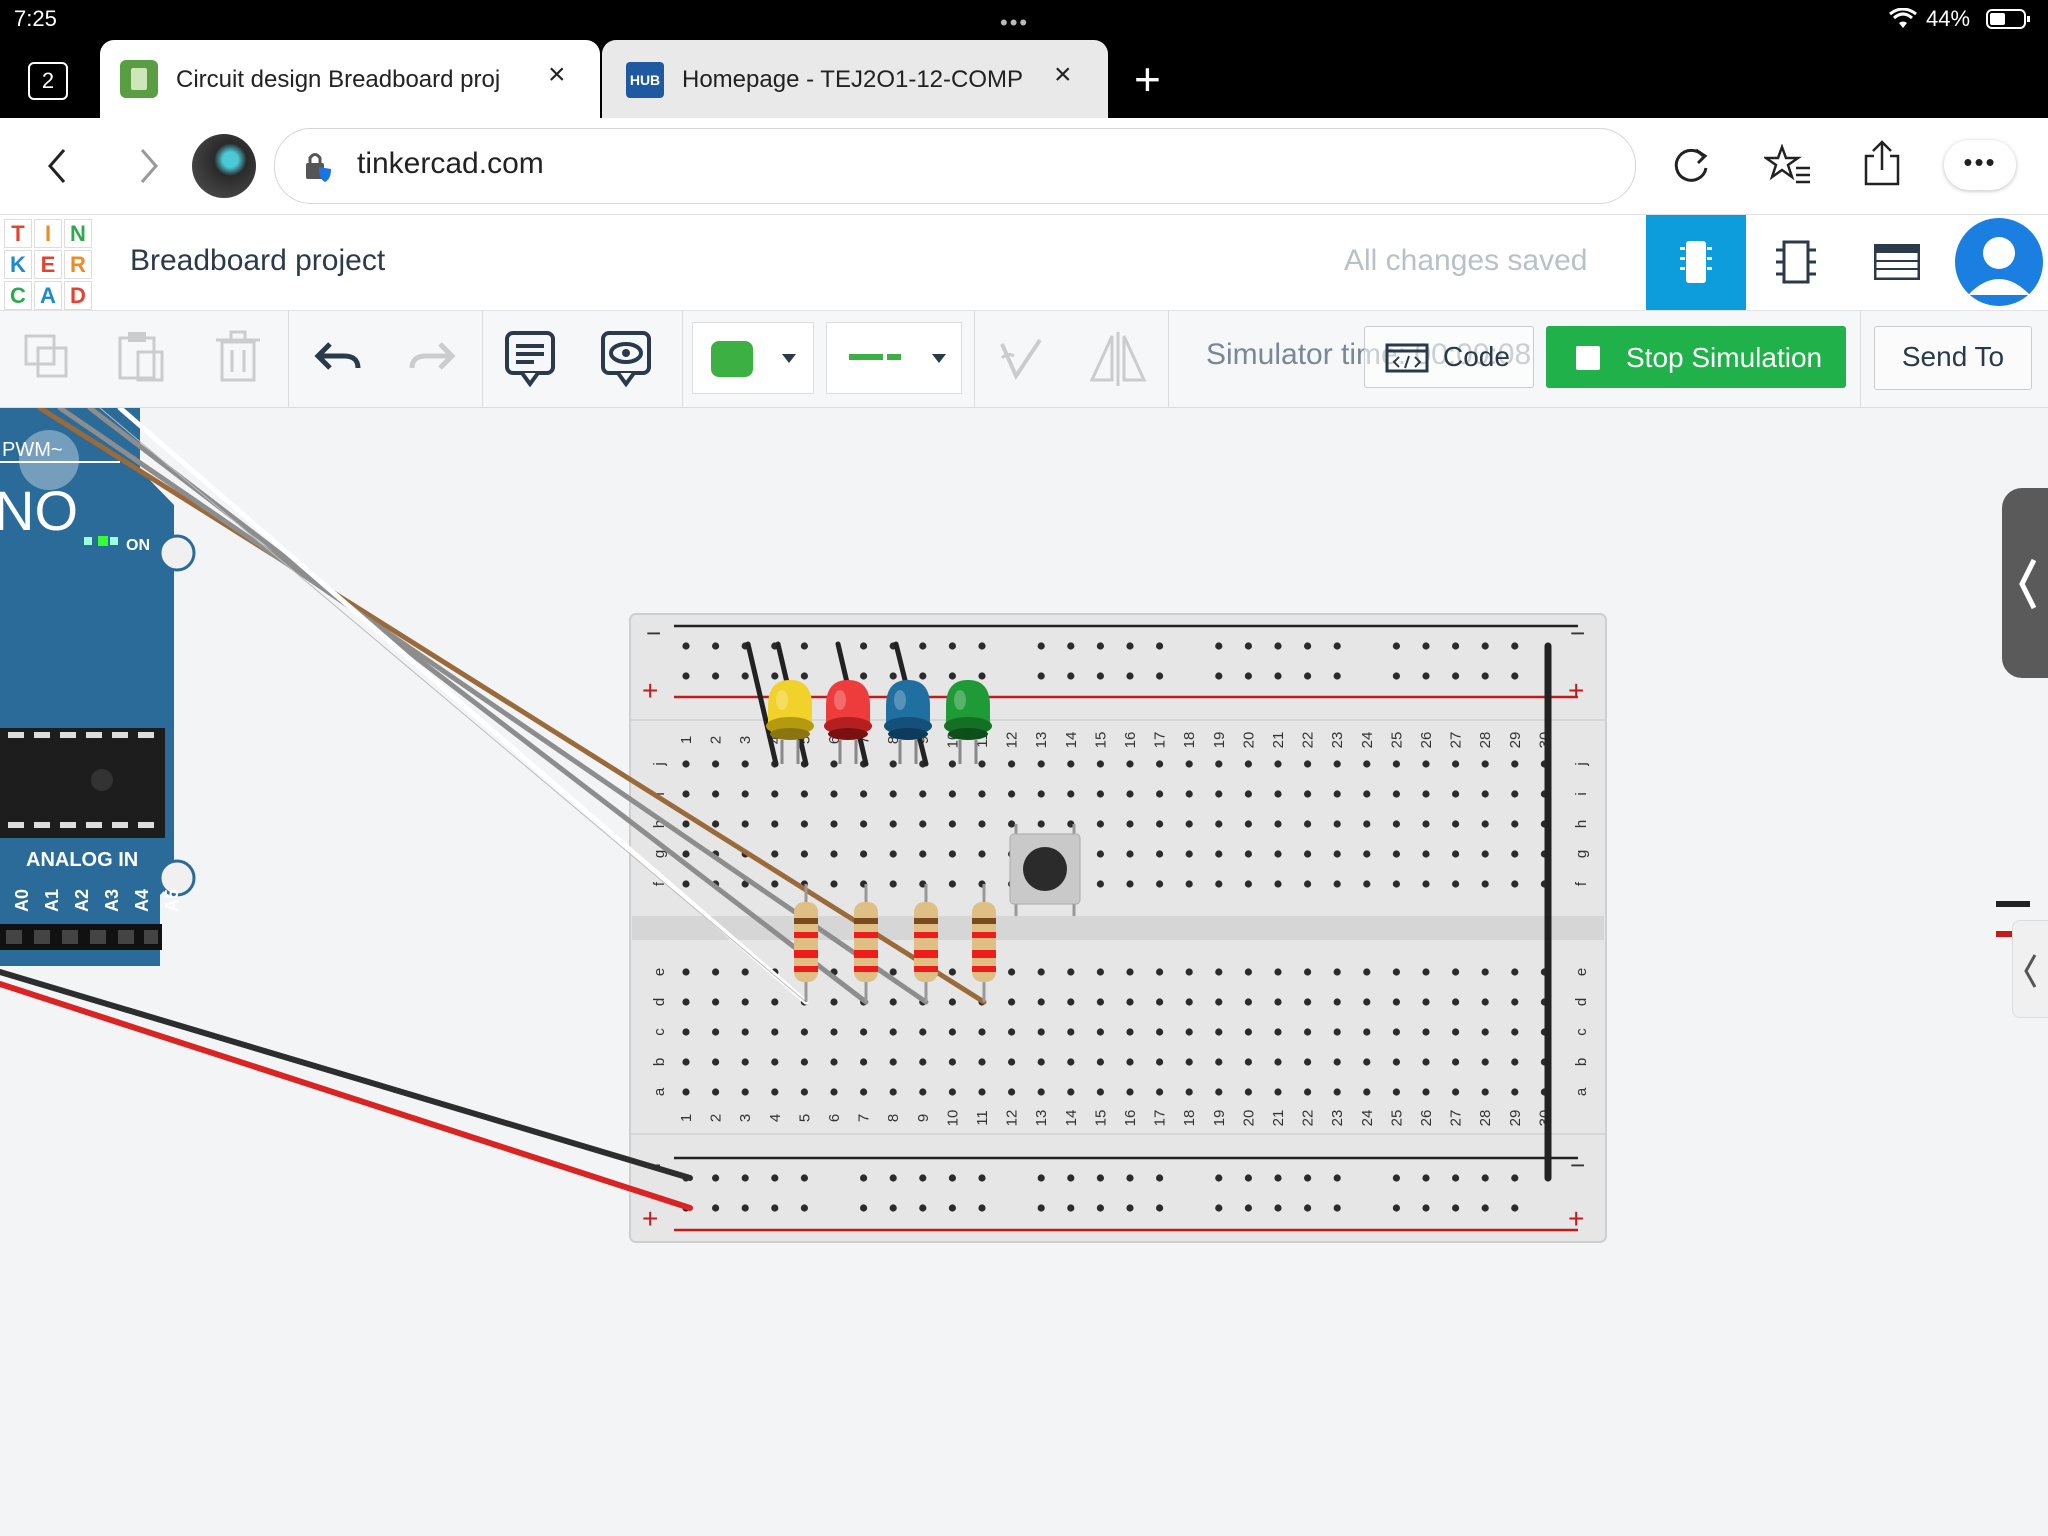 The width and height of the screenshot is (2048, 1536). What do you see at coordinates (530, 359) in the screenshot?
I see `notes-icon` at bounding box center [530, 359].